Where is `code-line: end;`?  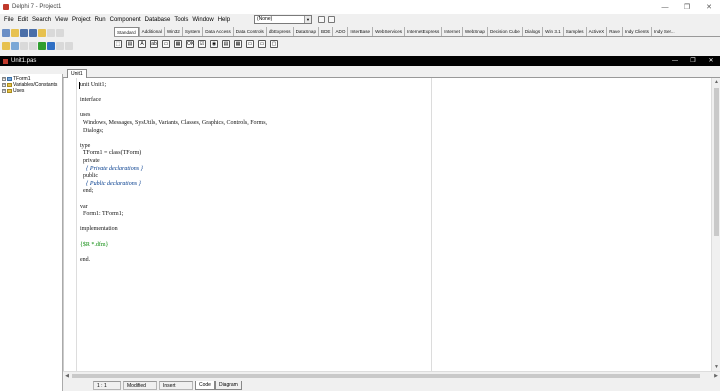
code-line: end; is located at coordinates (87, 191).